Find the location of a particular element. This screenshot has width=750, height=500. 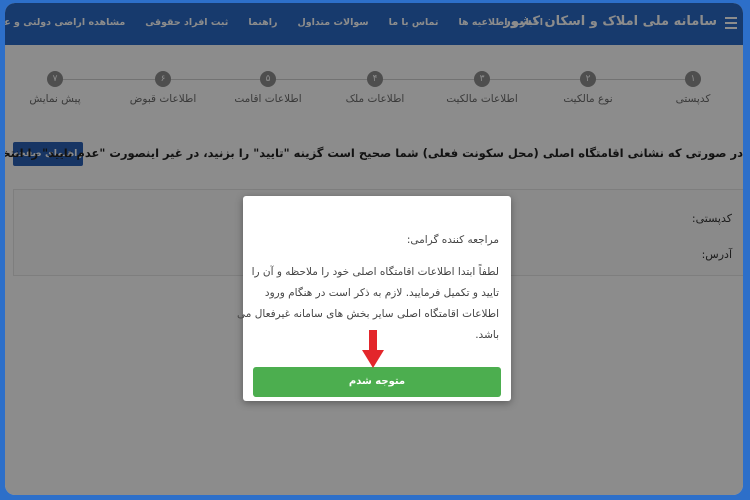

got-it-button: متوجه شدم is located at coordinates (377, 382).